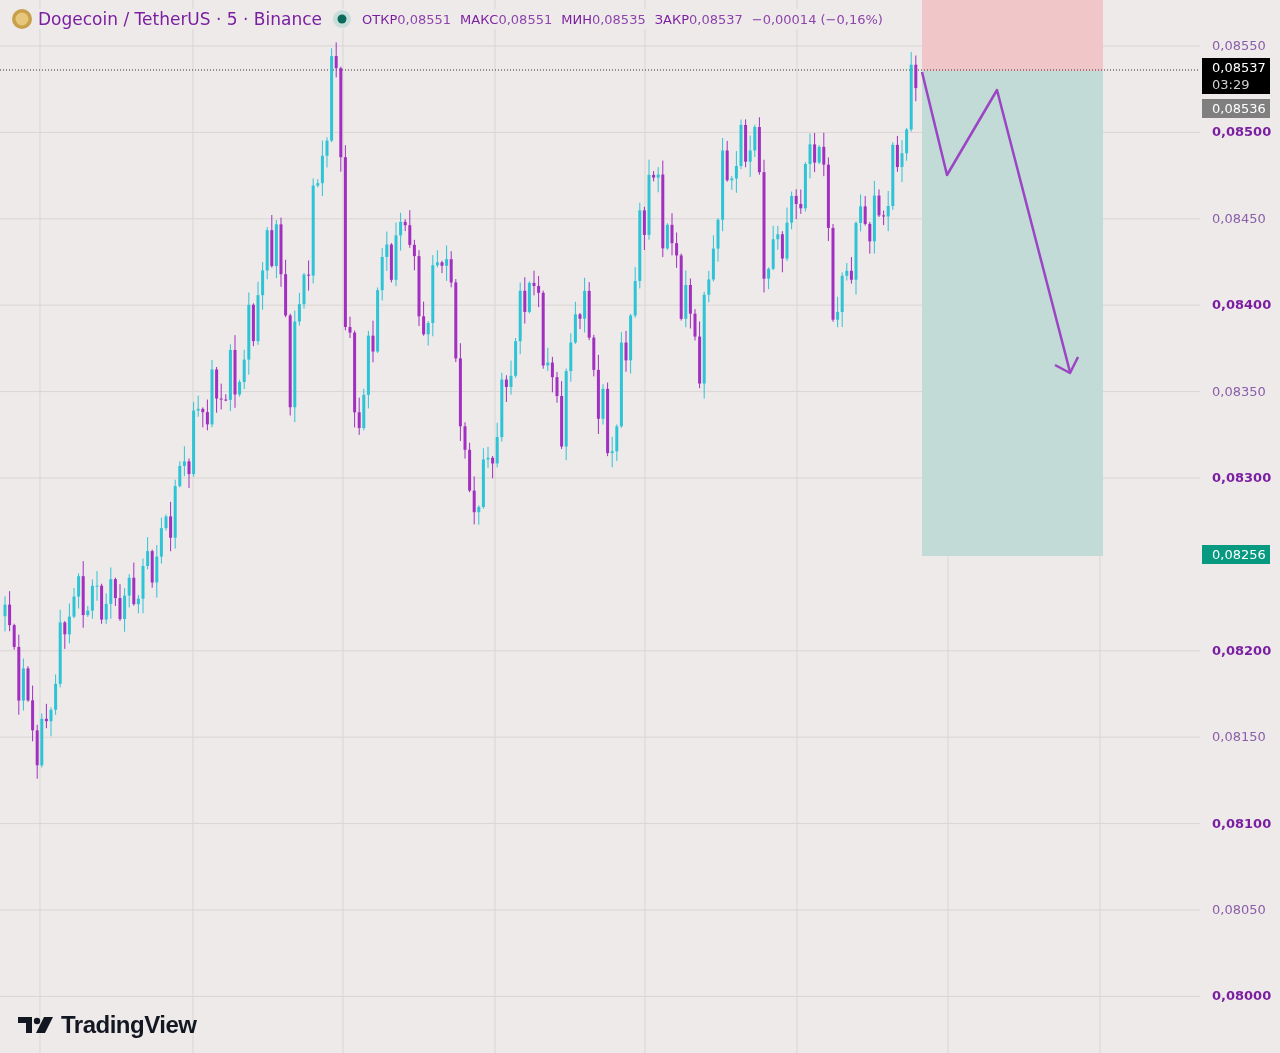 Image resolution: width=1280 pixels, height=1053 pixels. I want to click on axis-label: 0,08550, so click(1239, 46).